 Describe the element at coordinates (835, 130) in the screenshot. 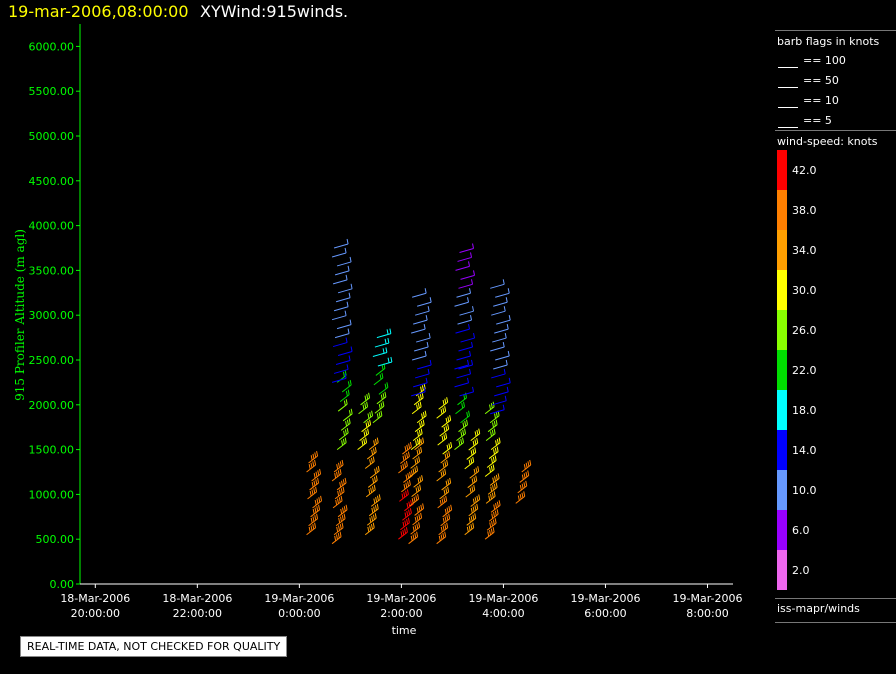

I see `legend-divider` at that location.